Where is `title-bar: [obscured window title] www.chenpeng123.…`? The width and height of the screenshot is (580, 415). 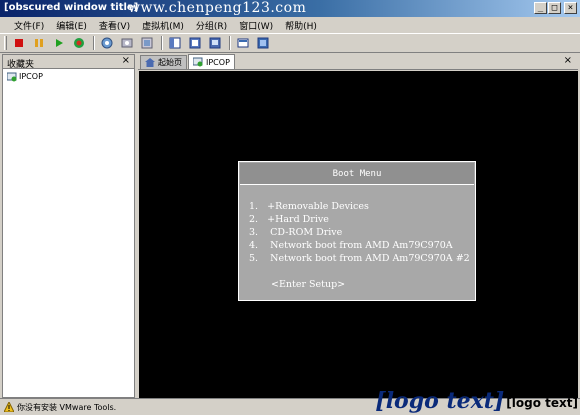 title-bar: [obscured window title] www.chenpeng123.… is located at coordinates (290, 8).